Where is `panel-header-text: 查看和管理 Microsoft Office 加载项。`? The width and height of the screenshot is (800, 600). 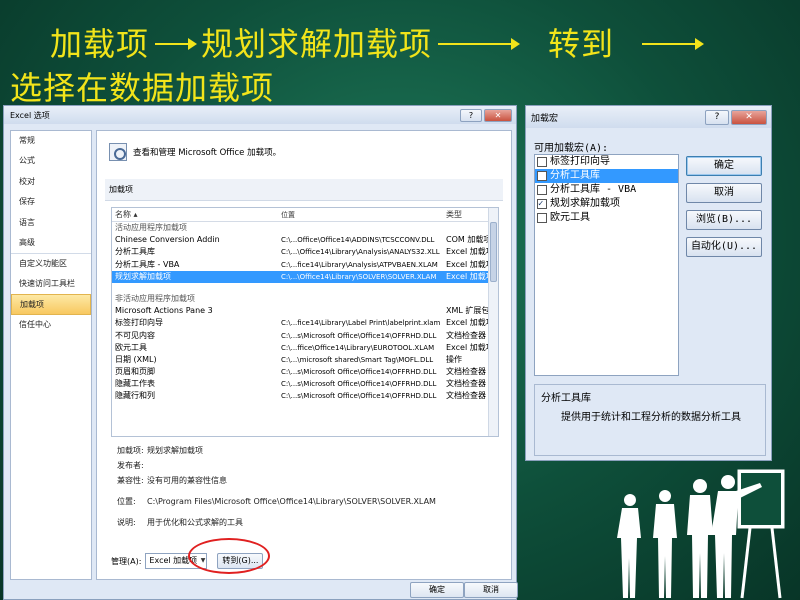
panel-header-text: 查看和管理 Microsoft Office 加载项。 is located at coordinates (207, 153).